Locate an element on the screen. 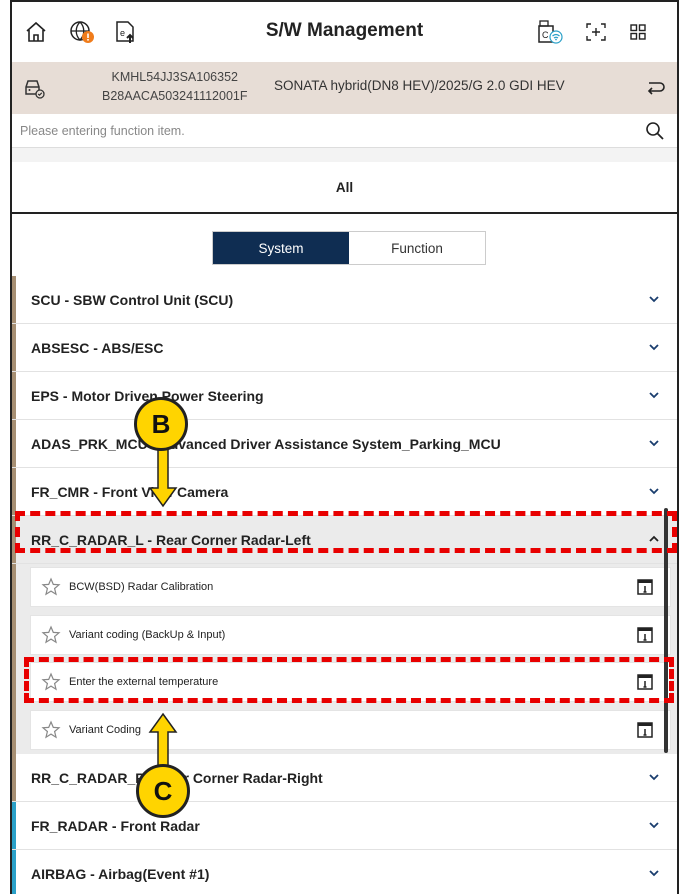  arrow-down-icon is located at coordinates (163, 477).